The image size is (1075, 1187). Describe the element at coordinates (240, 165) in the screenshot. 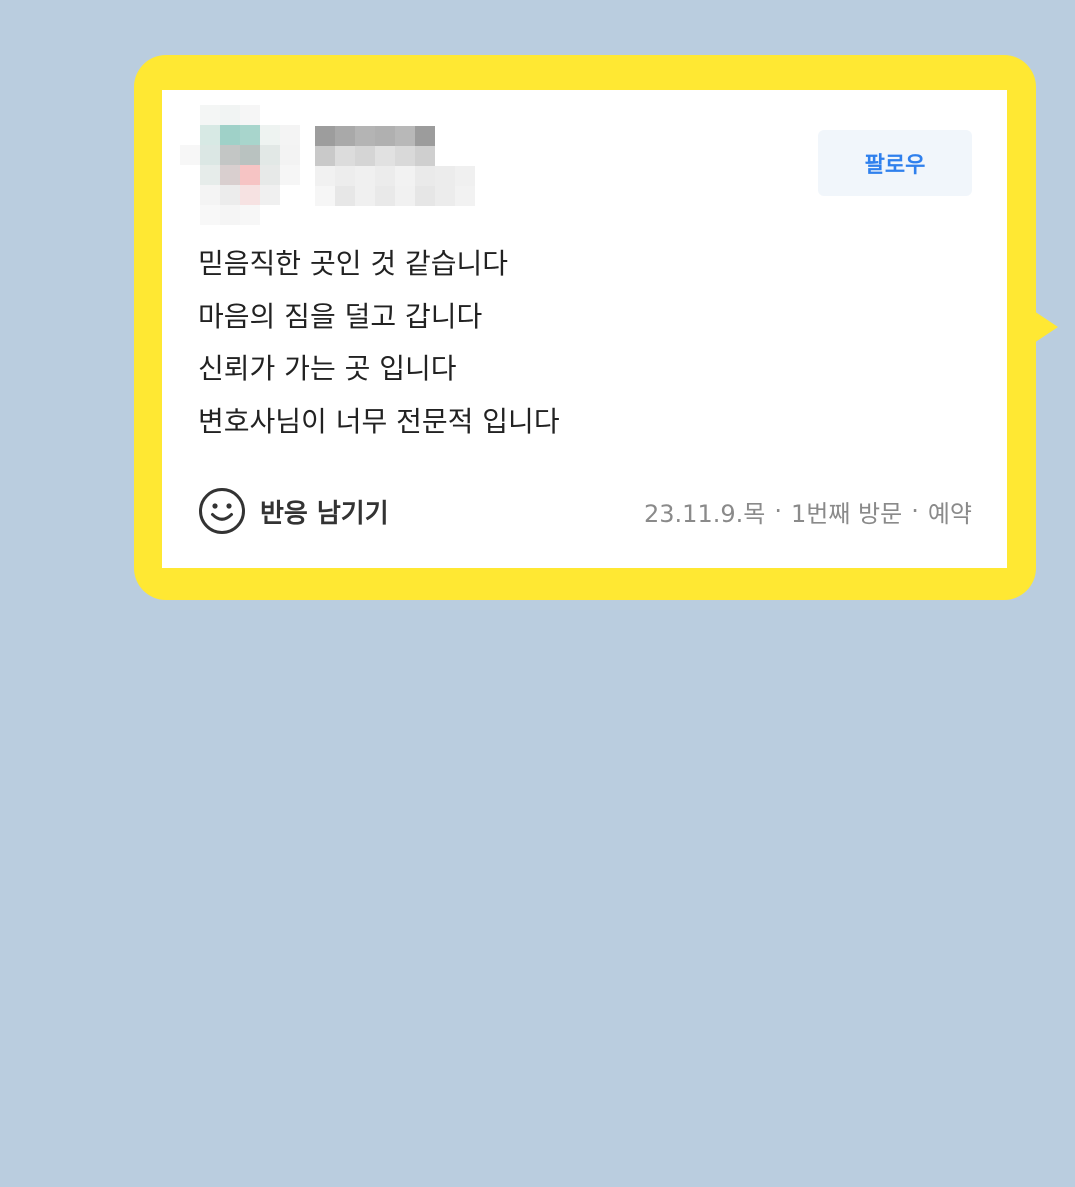

I see `avatar` at that location.